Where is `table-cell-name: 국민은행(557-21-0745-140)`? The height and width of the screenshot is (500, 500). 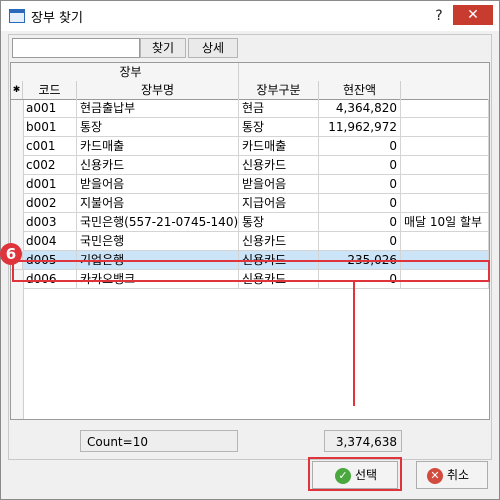 table-cell-name: 국민은행(557-21-0745-140) is located at coordinates (158, 222).